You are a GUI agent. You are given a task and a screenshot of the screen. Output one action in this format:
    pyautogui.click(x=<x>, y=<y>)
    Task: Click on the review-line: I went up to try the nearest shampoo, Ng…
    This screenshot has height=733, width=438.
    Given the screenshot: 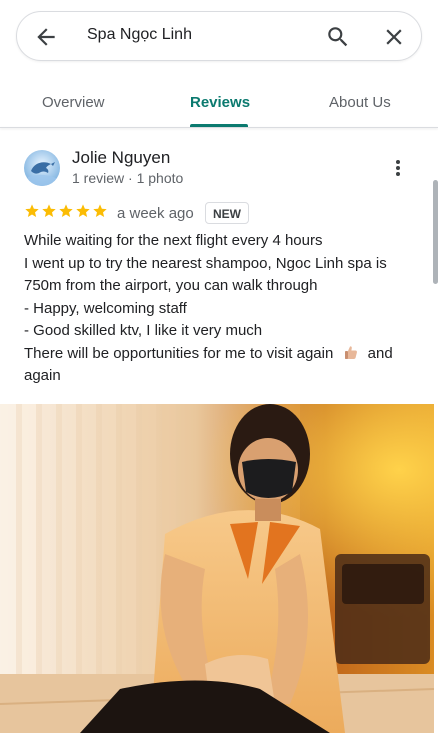 What is the action you would take?
    pyautogui.click(x=205, y=263)
    